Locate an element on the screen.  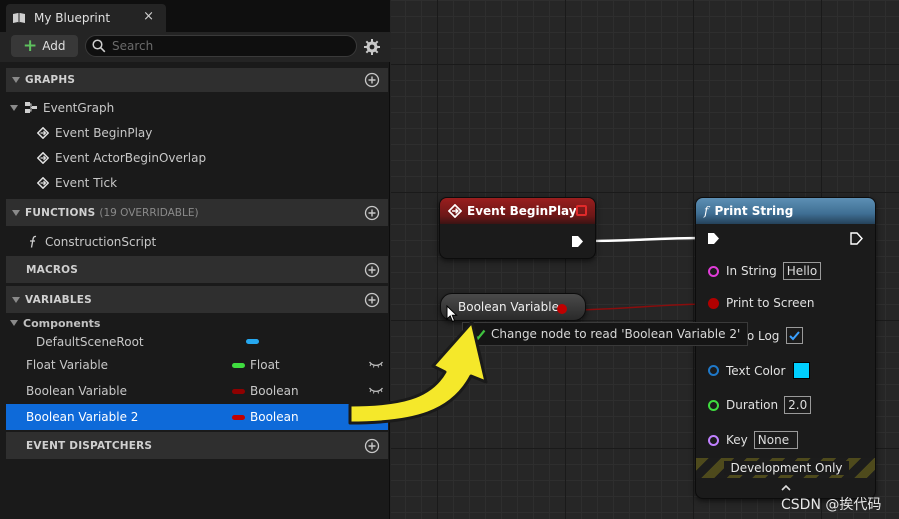
watermark: CSDN @挨代码 is located at coordinates (831, 505).